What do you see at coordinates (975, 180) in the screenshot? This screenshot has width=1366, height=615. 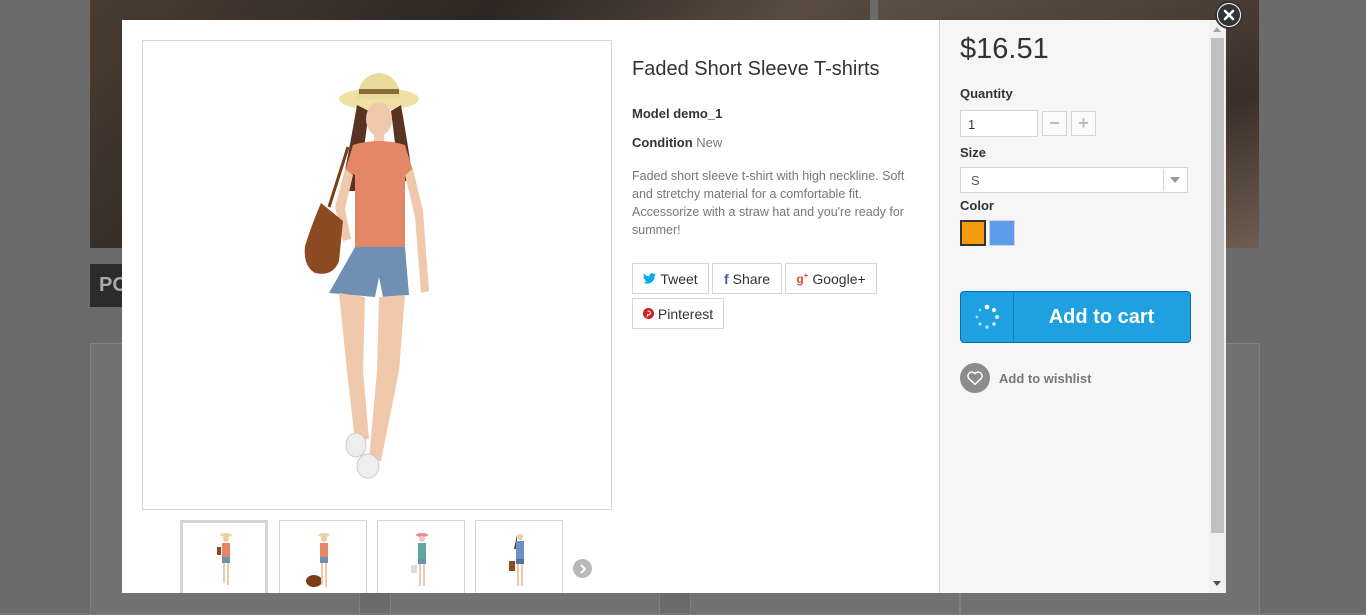 I see `size-selected-value: S` at bounding box center [975, 180].